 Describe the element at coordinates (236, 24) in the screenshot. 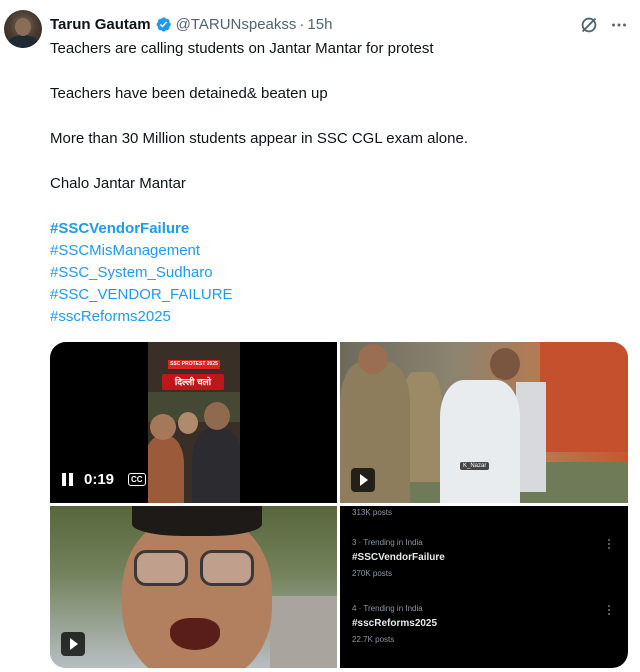

I see `author-handle: @TARUNspeakss` at that location.